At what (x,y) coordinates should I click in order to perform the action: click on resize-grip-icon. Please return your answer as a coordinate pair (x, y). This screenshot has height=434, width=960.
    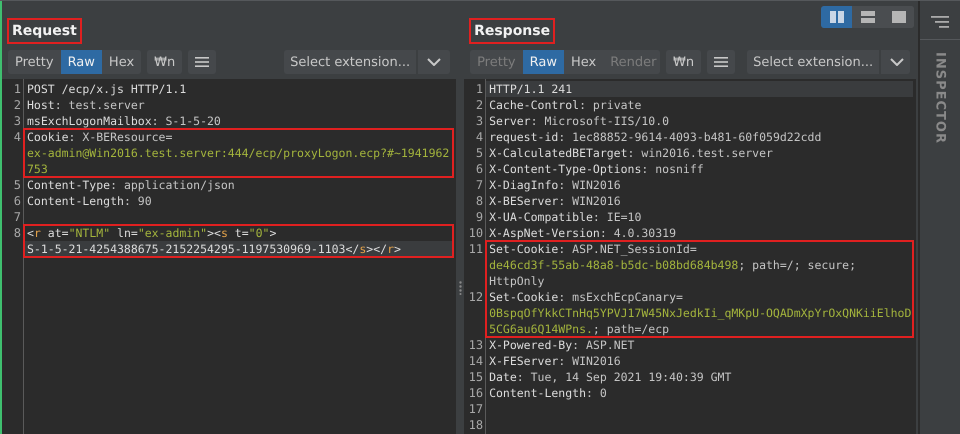
    Looking at the image, I should click on (460, 288).